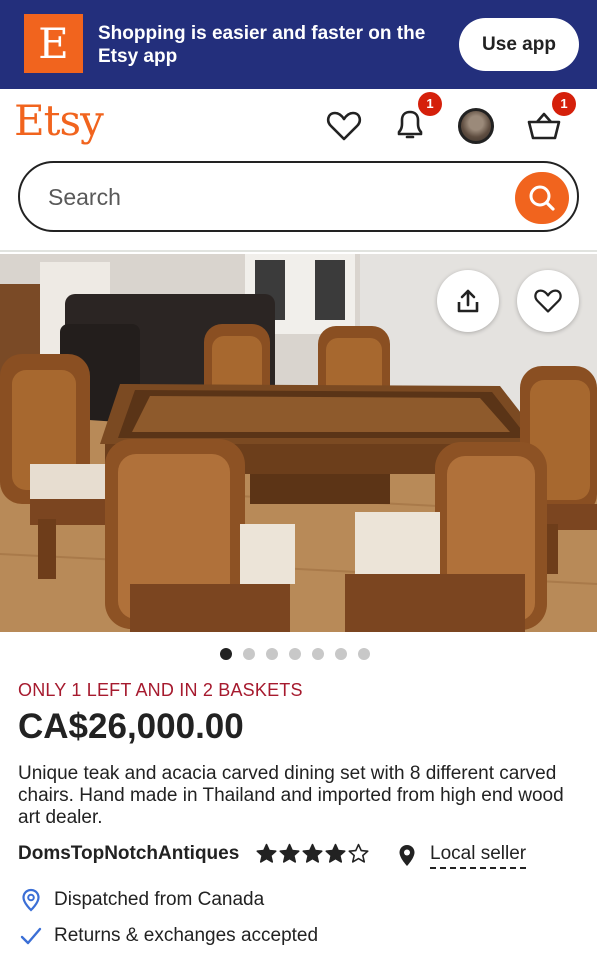  What do you see at coordinates (131, 726) in the screenshot?
I see `price: CA$26,000.00` at bounding box center [131, 726].